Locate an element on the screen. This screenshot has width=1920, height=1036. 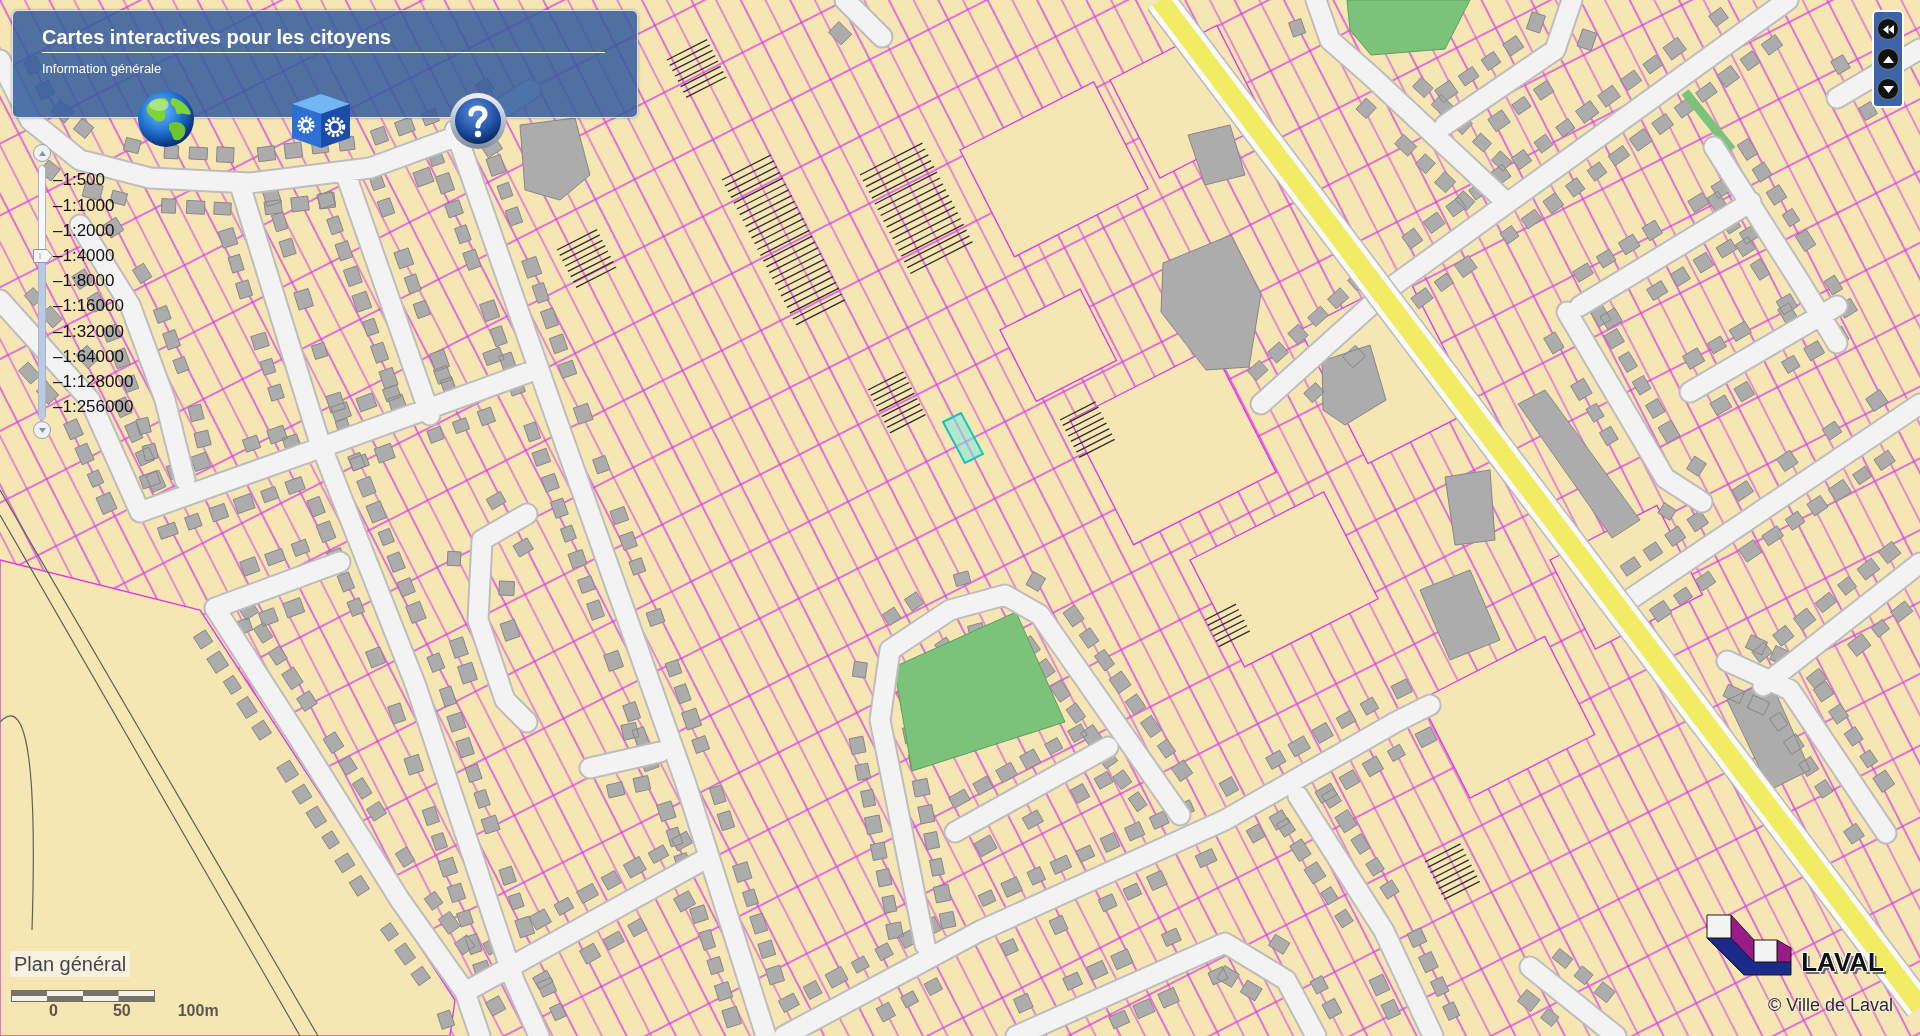
linear-park is located at coordinates (1708, 121).